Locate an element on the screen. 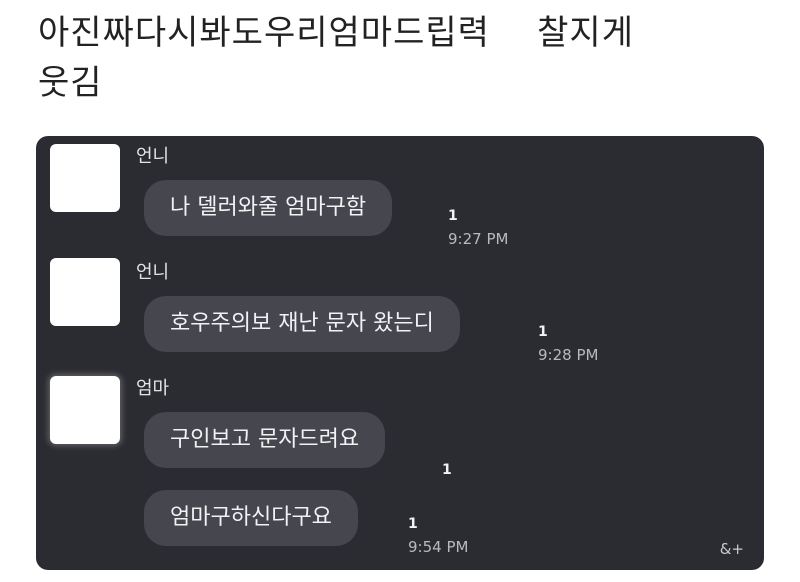 This screenshot has height=582, width=800. message-bubble: 나 델러와줄 엄마구함 is located at coordinates (268, 208).